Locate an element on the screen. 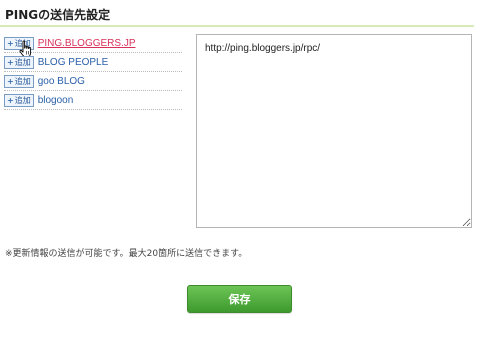 The height and width of the screenshot is (360, 480). title-divider is located at coordinates (237, 26).